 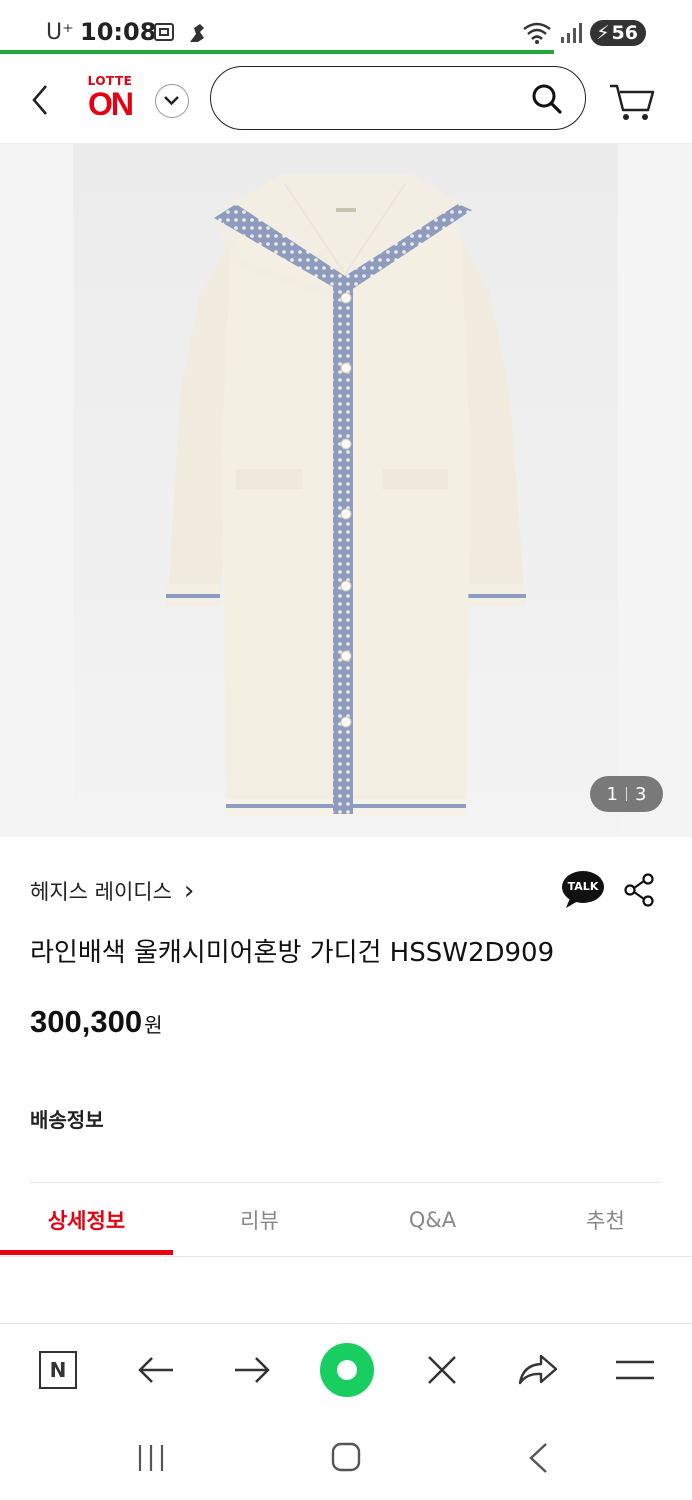 I want to click on naver-n-button: N, so click(x=58, y=1370).